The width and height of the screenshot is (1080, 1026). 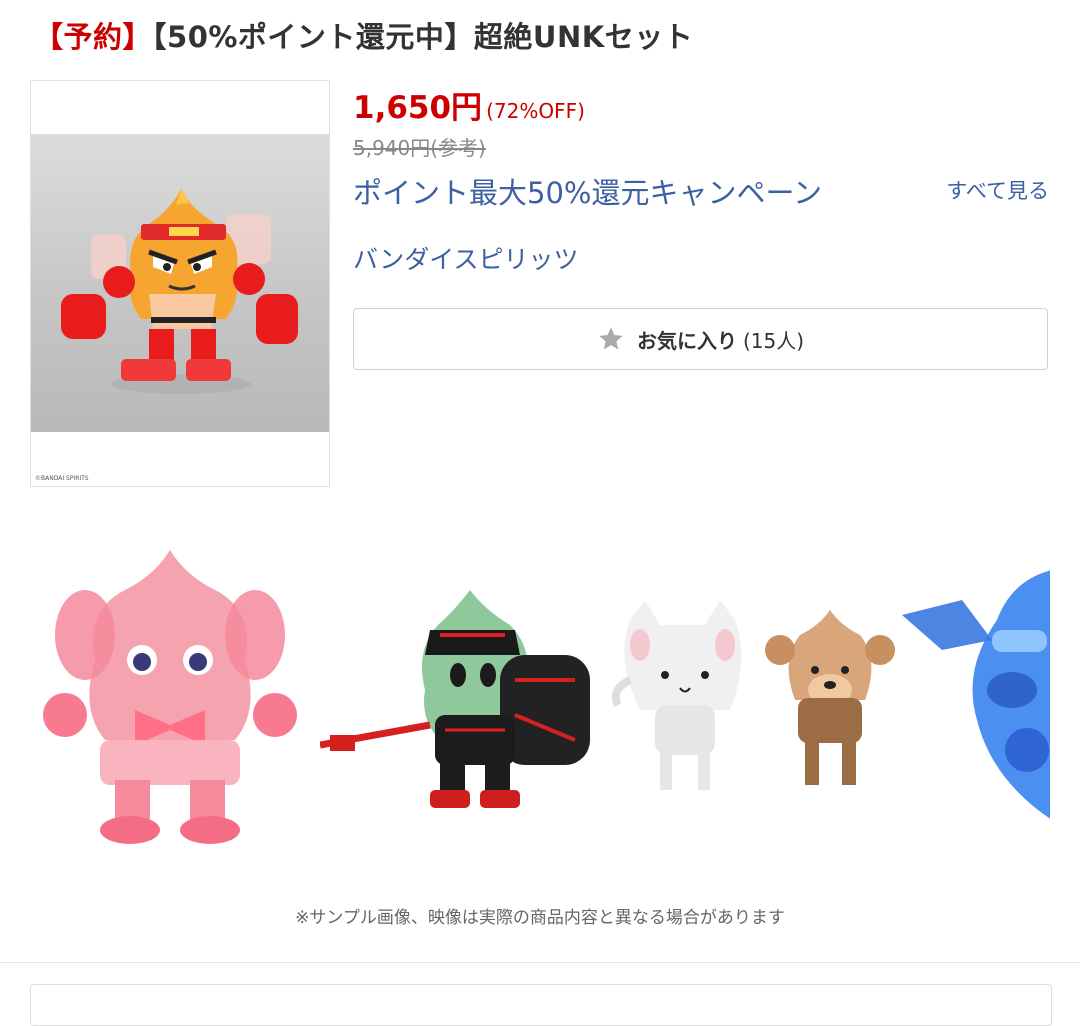 What do you see at coordinates (997, 190) in the screenshot?
I see `see-all-link: すべて見る` at bounding box center [997, 190].